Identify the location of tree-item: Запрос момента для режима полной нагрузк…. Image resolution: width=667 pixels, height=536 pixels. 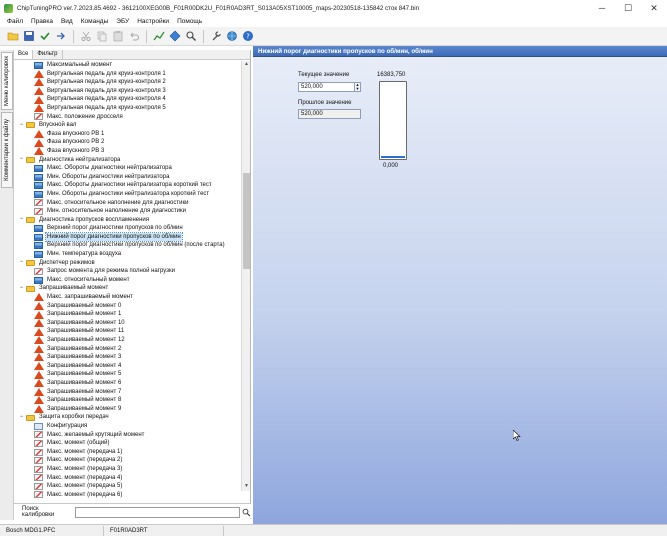
(128, 271).